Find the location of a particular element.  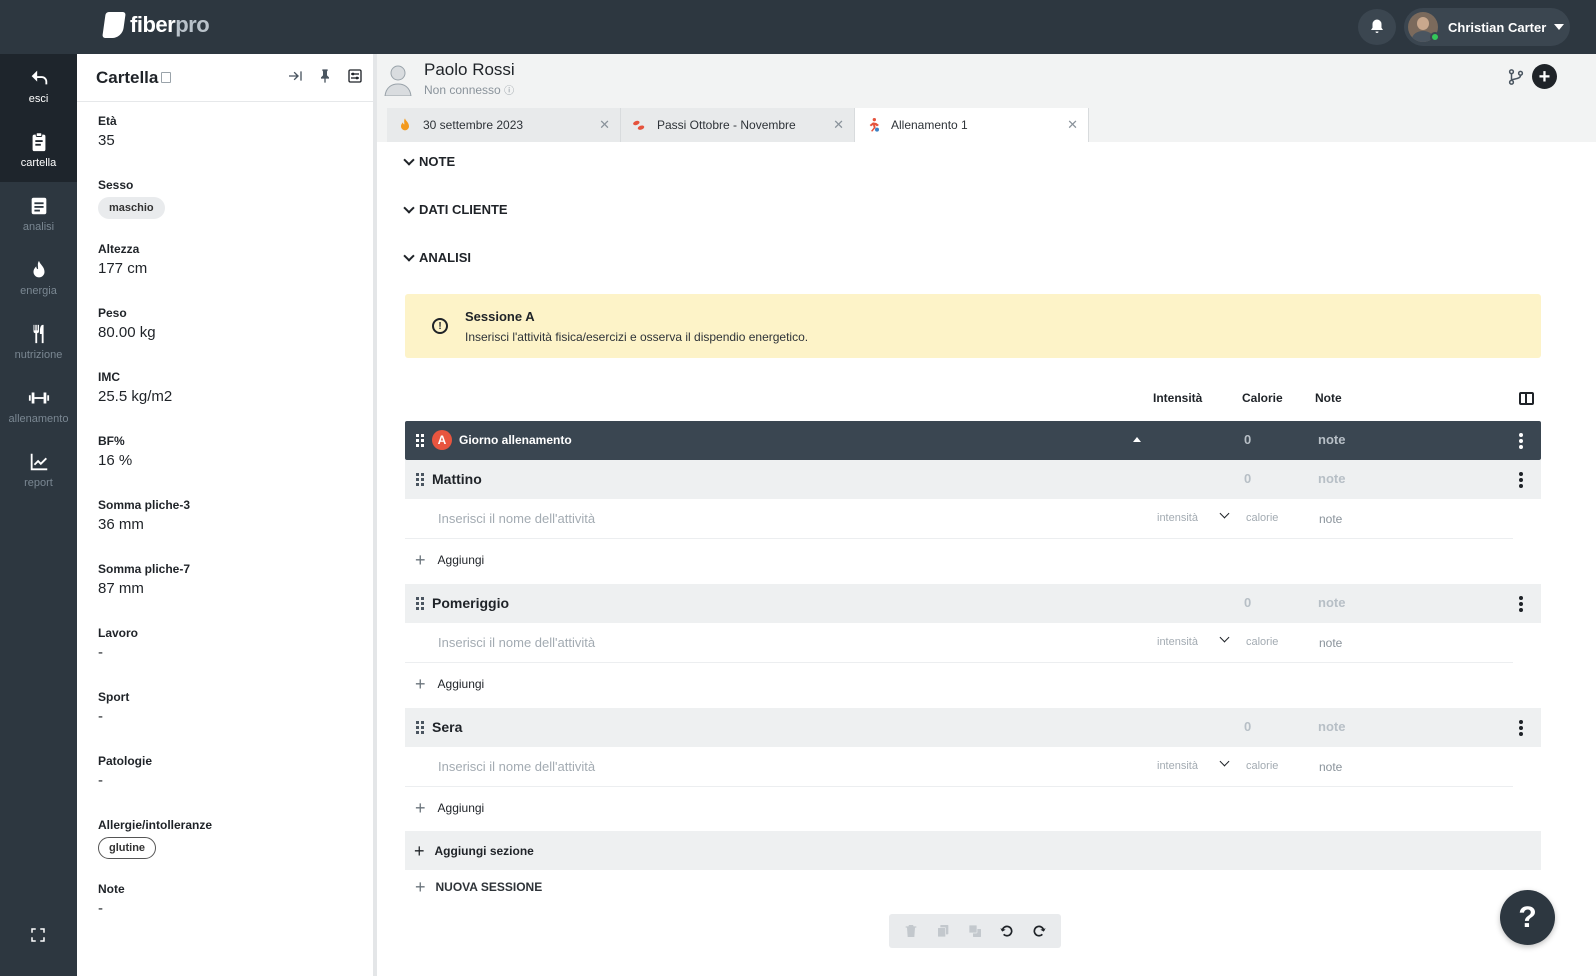

section-note-toggle: NOTE is located at coordinates (429, 161).